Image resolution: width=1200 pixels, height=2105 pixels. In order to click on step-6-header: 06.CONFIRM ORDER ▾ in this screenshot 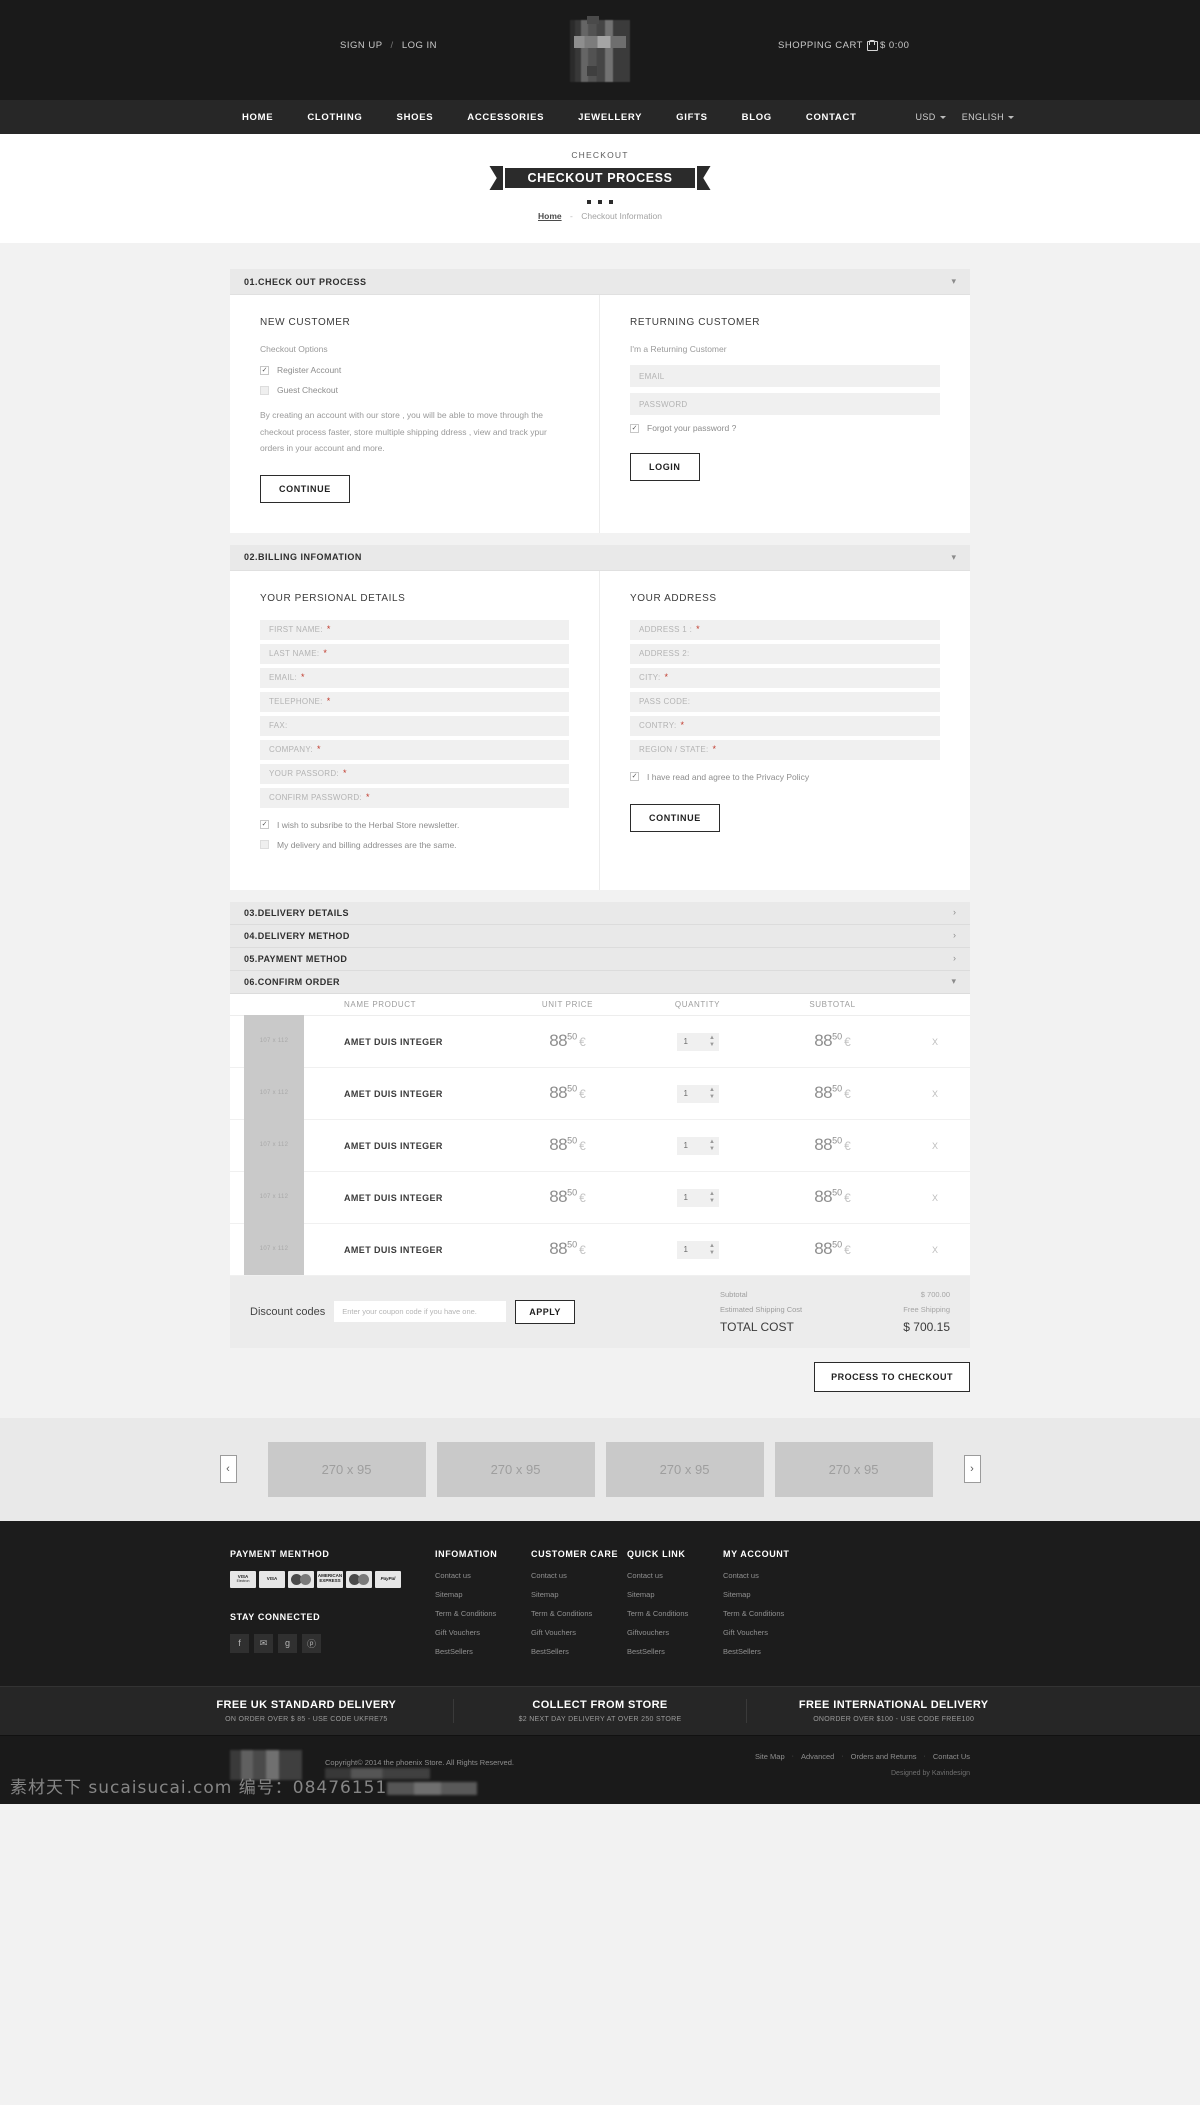, I will do `click(600, 982)`.